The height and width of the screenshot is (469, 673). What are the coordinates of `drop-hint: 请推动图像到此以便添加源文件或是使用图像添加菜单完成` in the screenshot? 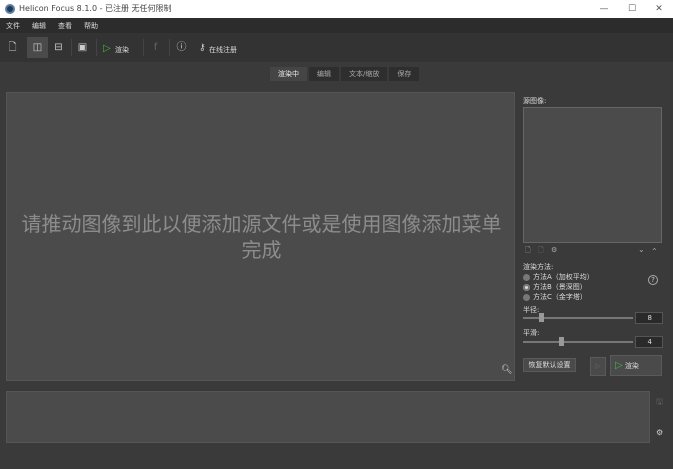 It's located at (261, 237).